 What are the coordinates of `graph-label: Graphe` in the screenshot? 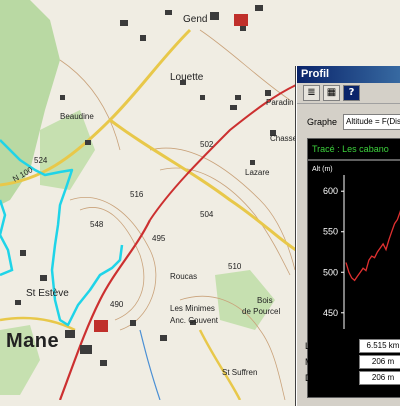 It's located at (322, 122).